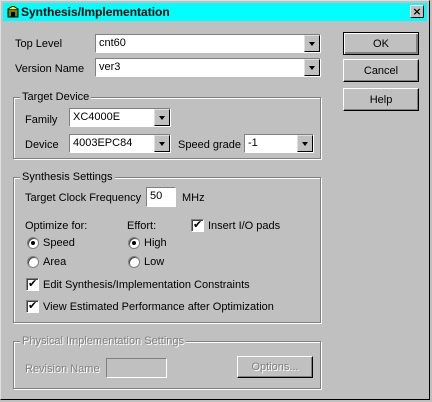 The height and width of the screenshot is (402, 432). What do you see at coordinates (244, 226) in the screenshot?
I see `insert-io-pads-label: Insert I/O pads` at bounding box center [244, 226].